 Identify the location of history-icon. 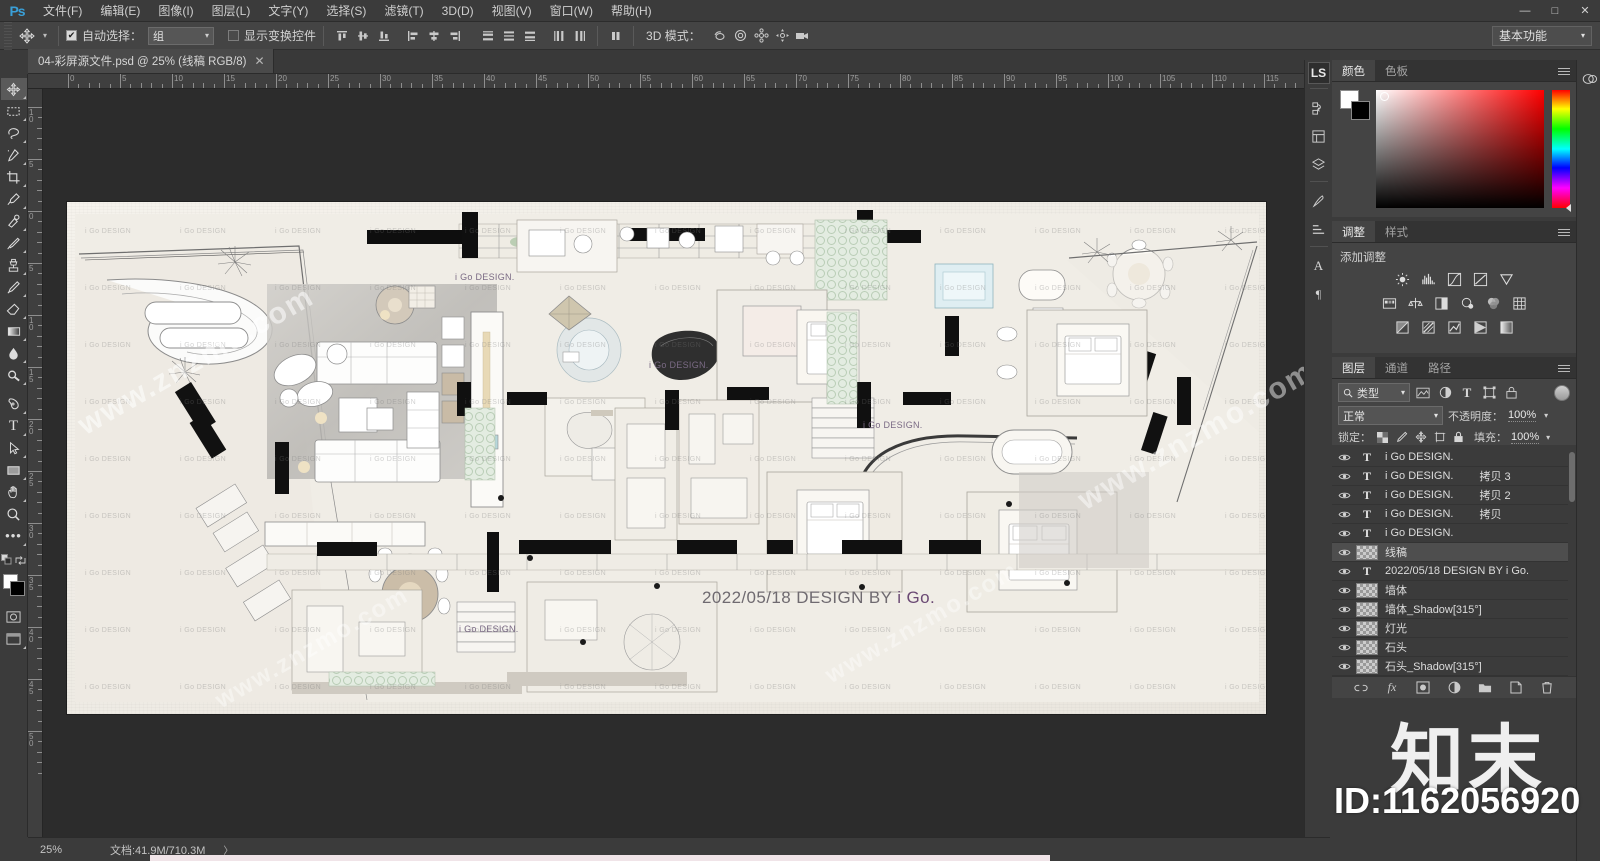
(1319, 108).